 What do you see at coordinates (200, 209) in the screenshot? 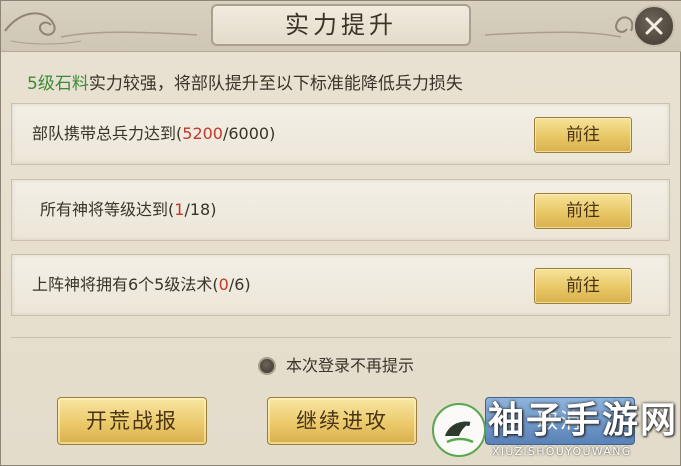
I see `task-progress-total: /18)` at bounding box center [200, 209].